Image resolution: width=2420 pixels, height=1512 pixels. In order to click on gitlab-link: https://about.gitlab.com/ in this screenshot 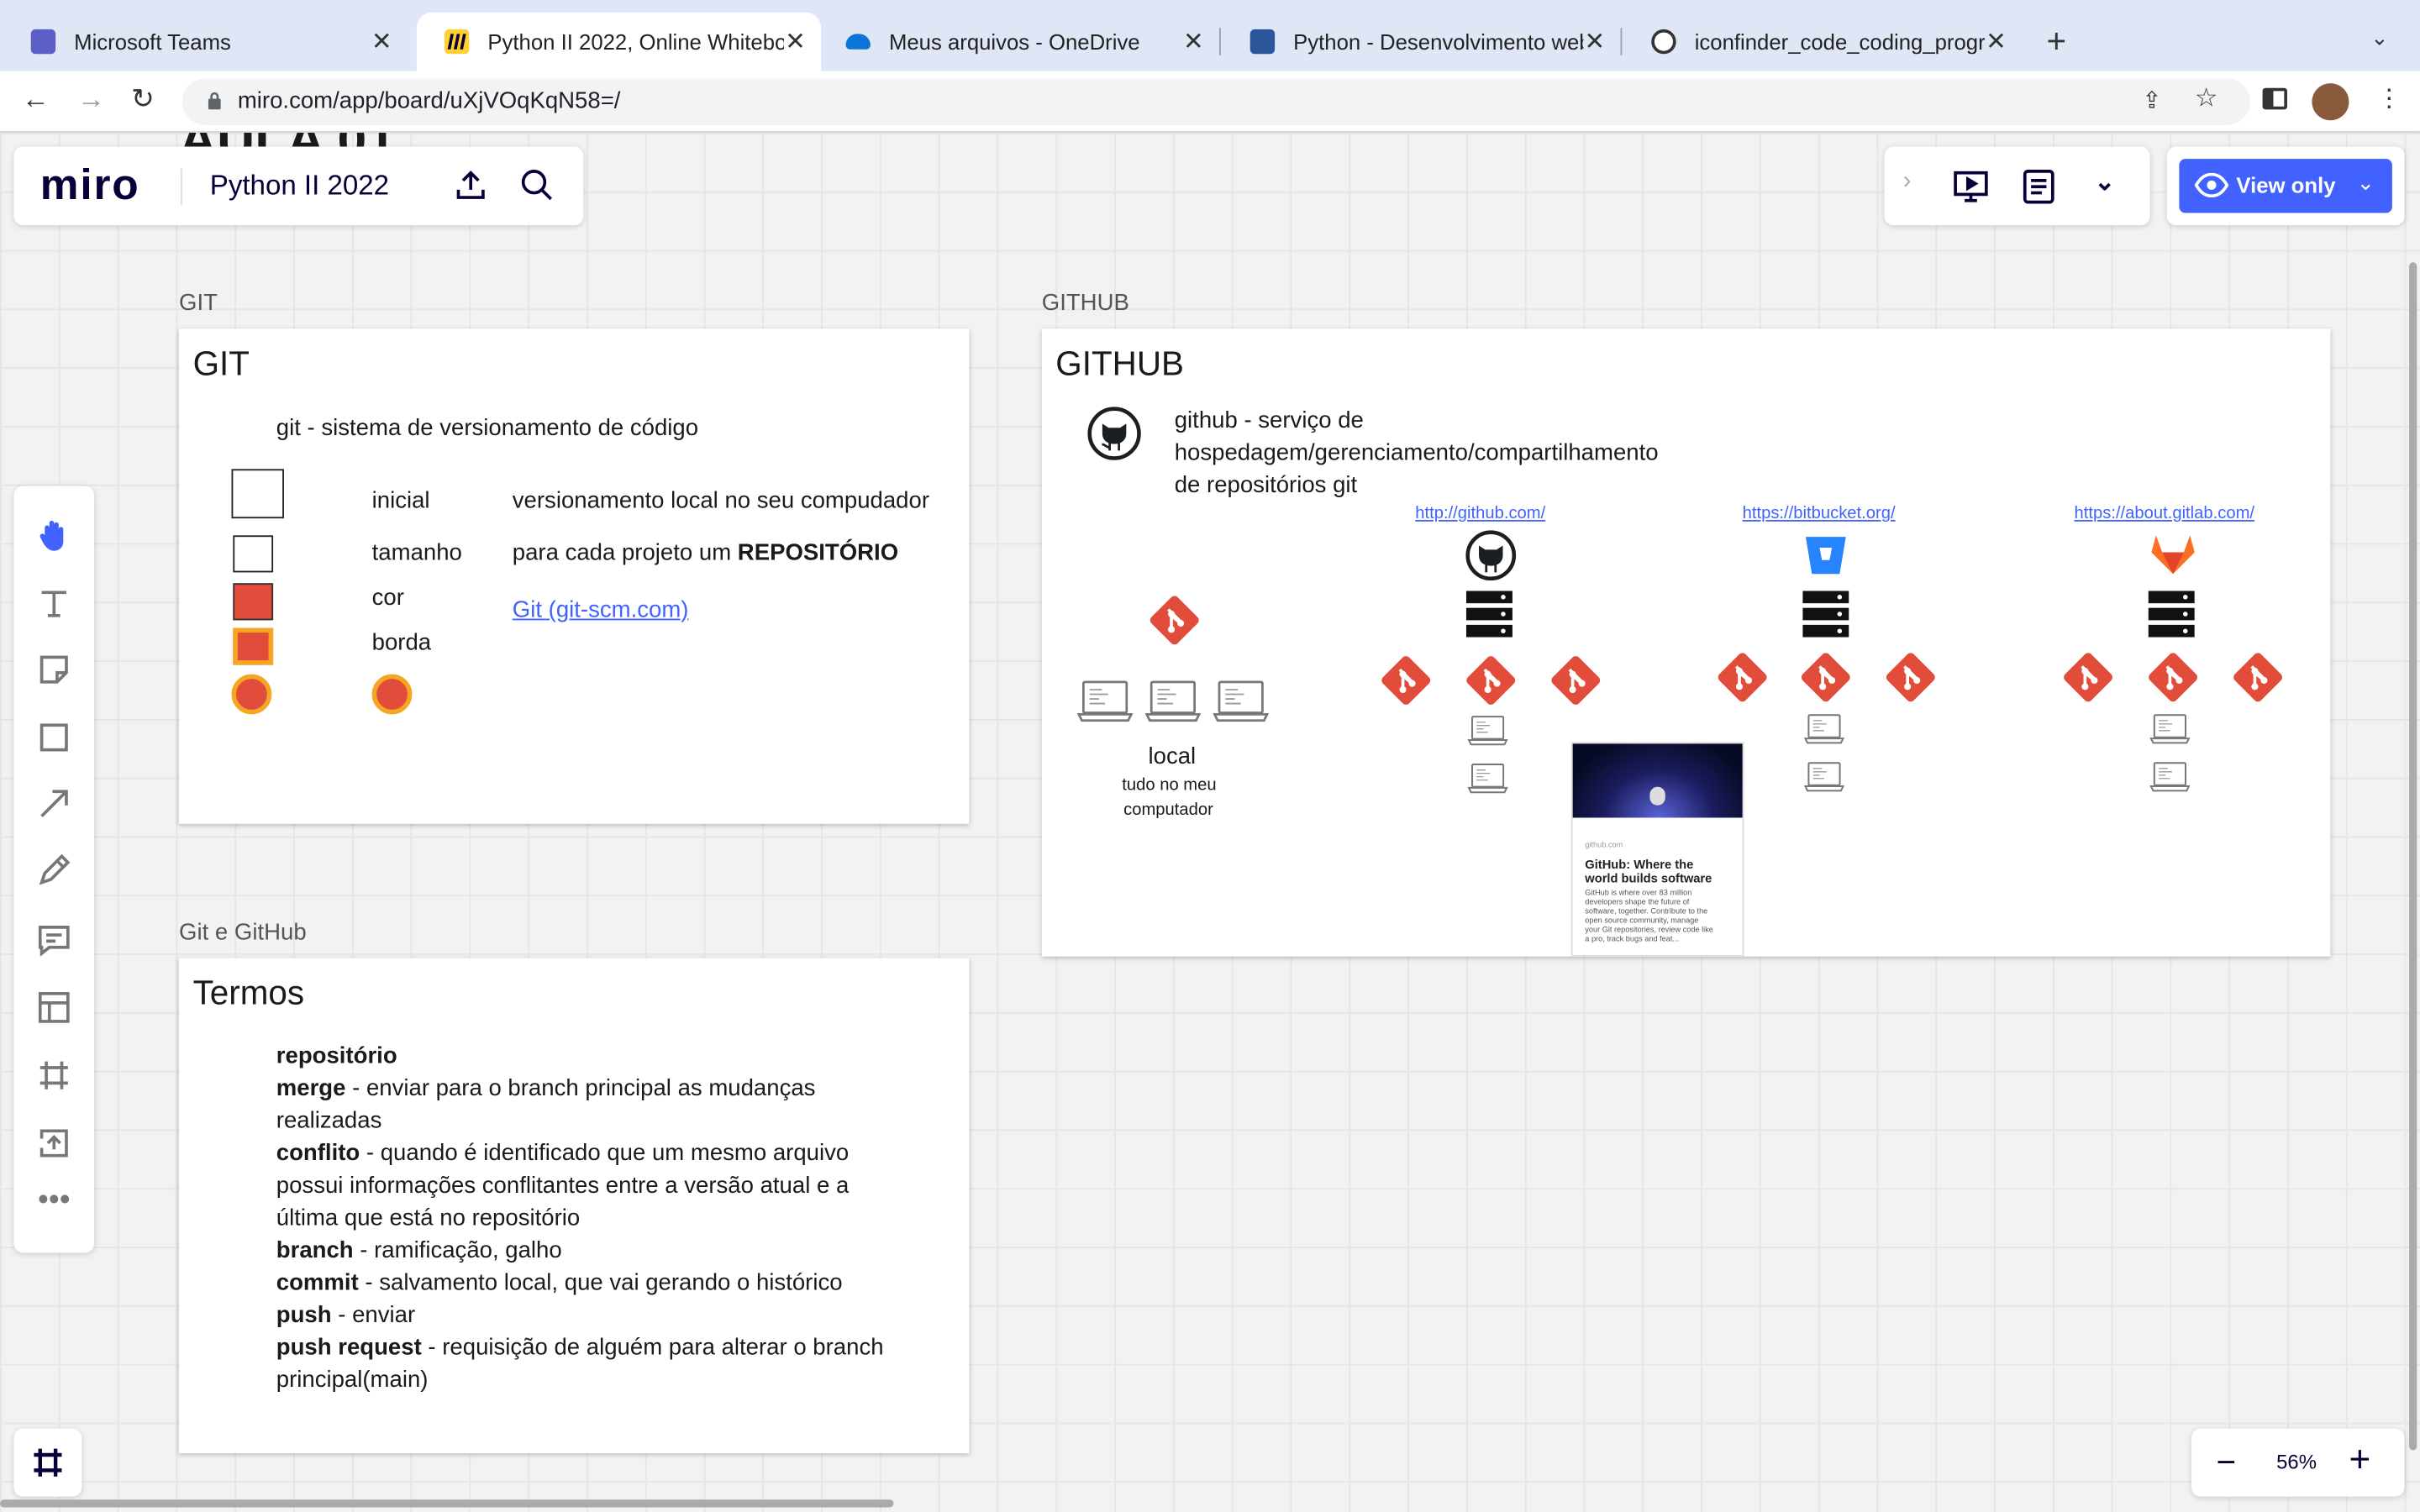, I will do `click(2165, 514)`.